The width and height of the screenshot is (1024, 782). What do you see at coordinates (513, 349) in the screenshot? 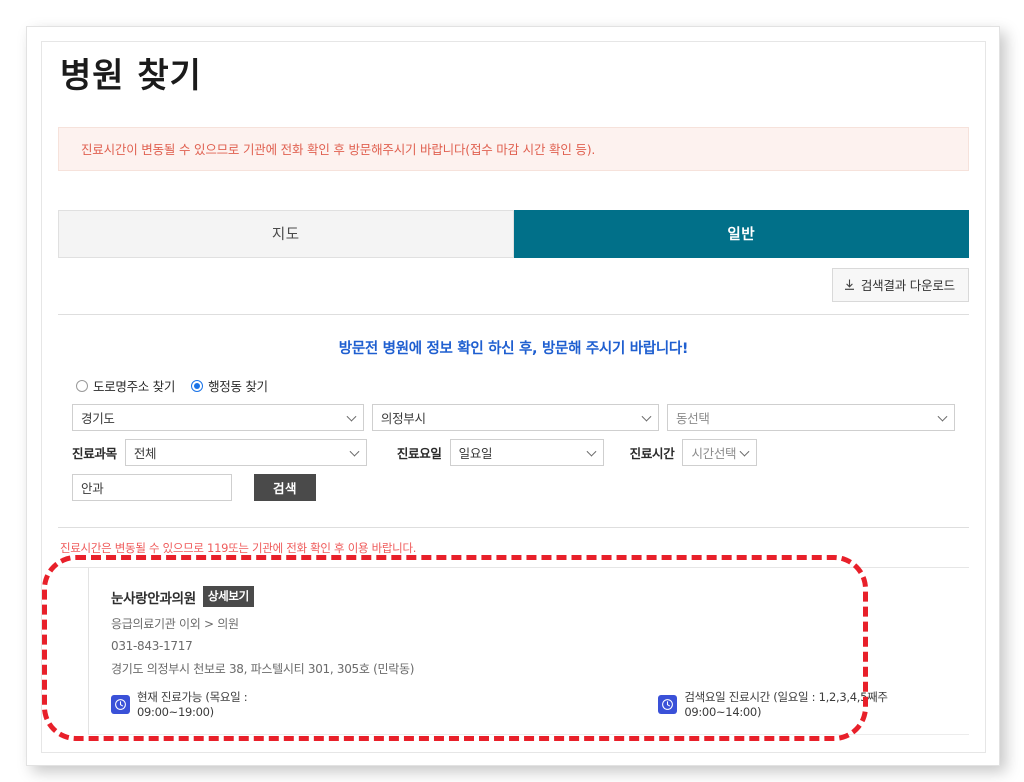
I see `search-panel-heading: 방문전 병원에 정보 확인 하신 후, 방문해 주시기 바랍니다!` at bounding box center [513, 349].